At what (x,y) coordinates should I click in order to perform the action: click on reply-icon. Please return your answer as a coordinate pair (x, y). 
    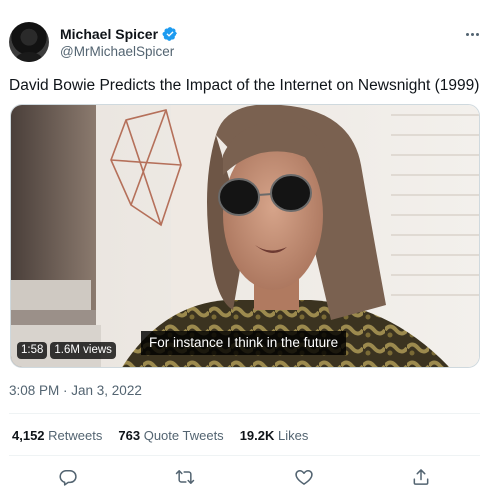
    Looking at the image, I should click on (68, 478).